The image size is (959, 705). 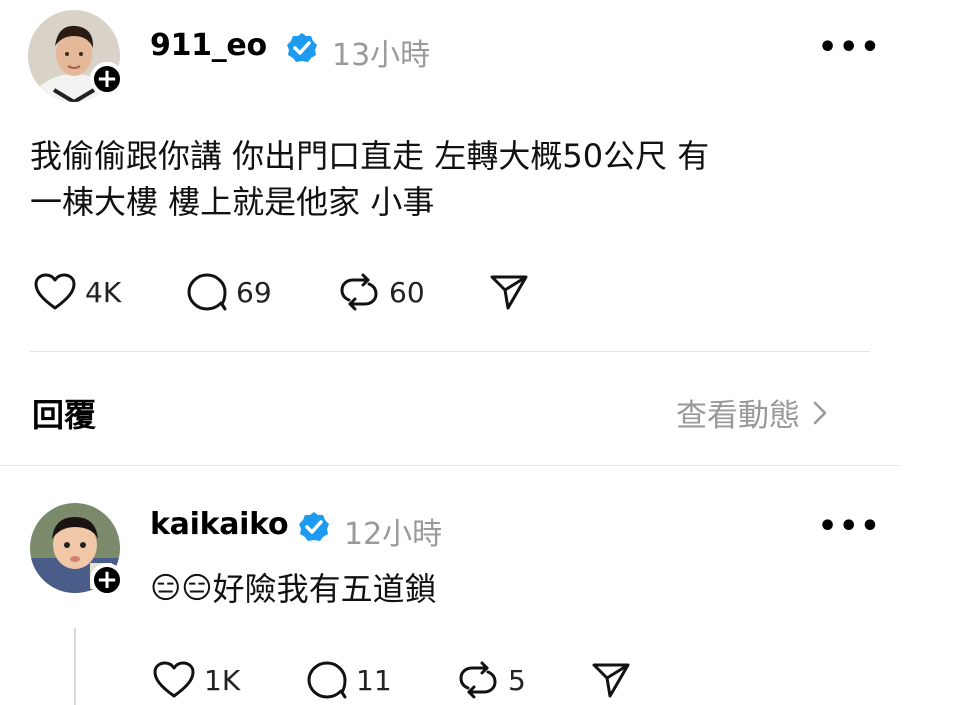 What do you see at coordinates (229, 292) in the screenshot?
I see `comment-button: 69` at bounding box center [229, 292].